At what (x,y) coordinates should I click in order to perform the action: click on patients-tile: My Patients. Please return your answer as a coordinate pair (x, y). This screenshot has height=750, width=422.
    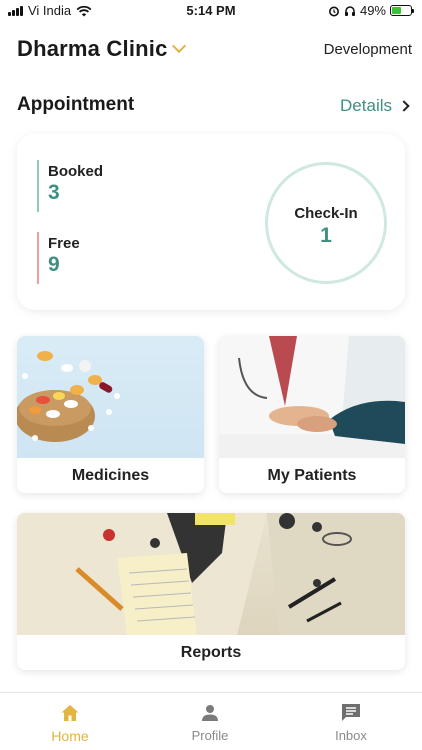
    Looking at the image, I should click on (312, 414).